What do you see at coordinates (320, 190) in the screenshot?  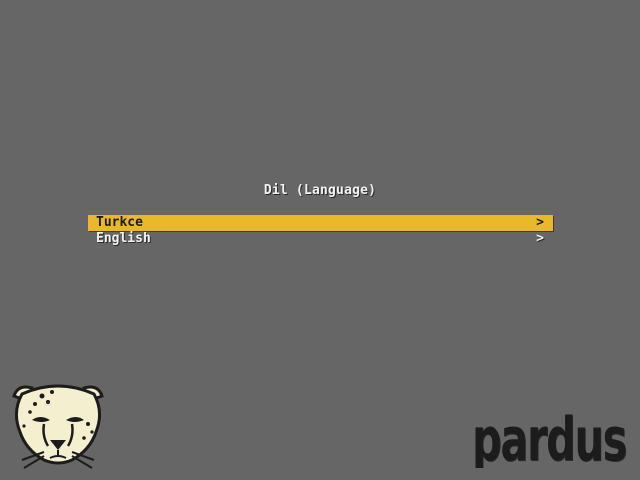 I see `menu-title: Dil (Language)` at bounding box center [320, 190].